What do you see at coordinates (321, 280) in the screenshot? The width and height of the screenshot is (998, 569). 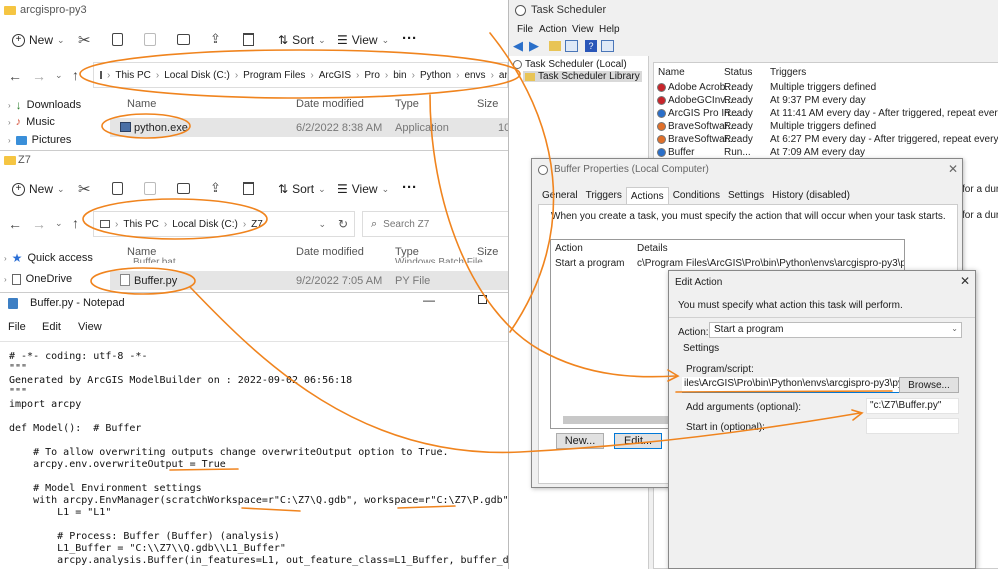 I see `file-row-buffer-py: Buffer.py 9/2/2022 7:05 AM PY File` at bounding box center [321, 280].